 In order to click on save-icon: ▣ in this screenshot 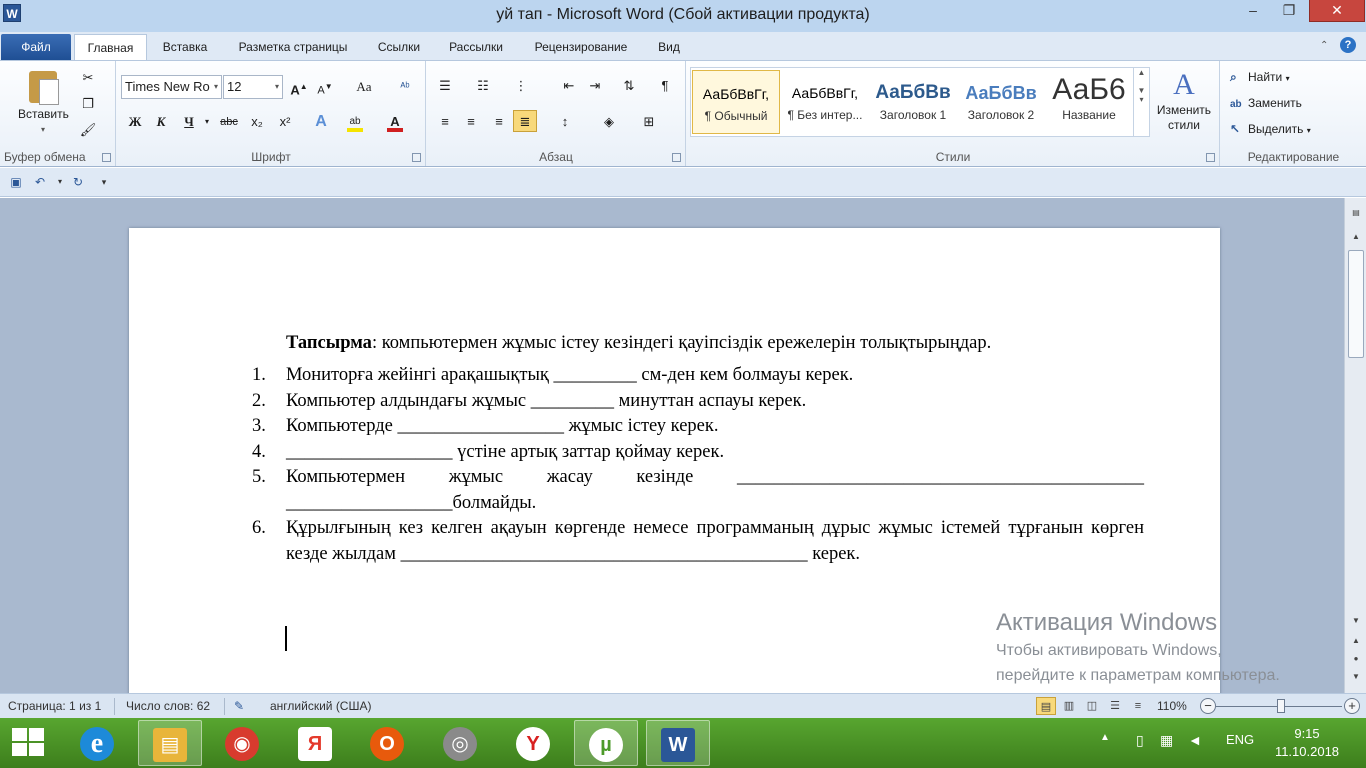, I will do `click(16, 182)`.